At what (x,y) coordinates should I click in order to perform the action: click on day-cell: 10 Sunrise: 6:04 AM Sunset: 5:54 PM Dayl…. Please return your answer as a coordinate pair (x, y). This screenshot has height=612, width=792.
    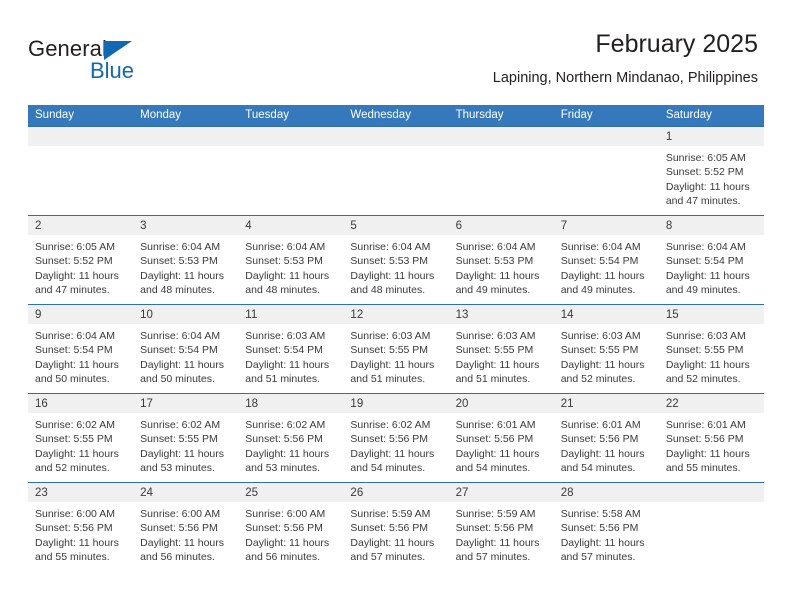
    Looking at the image, I should click on (186, 349).